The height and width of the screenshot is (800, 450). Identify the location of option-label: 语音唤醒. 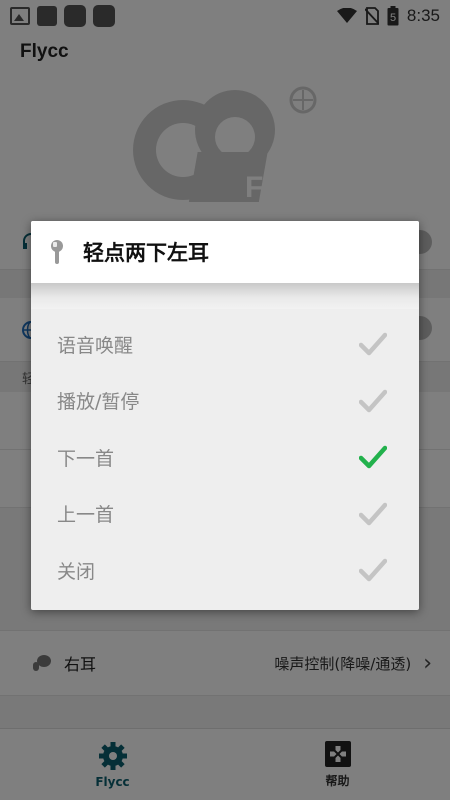
(95, 345).